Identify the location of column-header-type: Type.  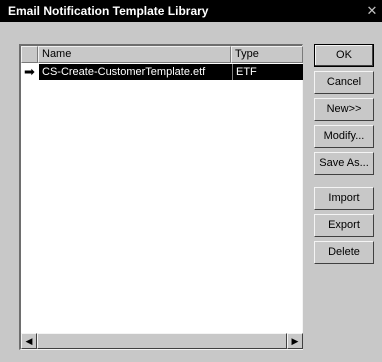
(267, 54).